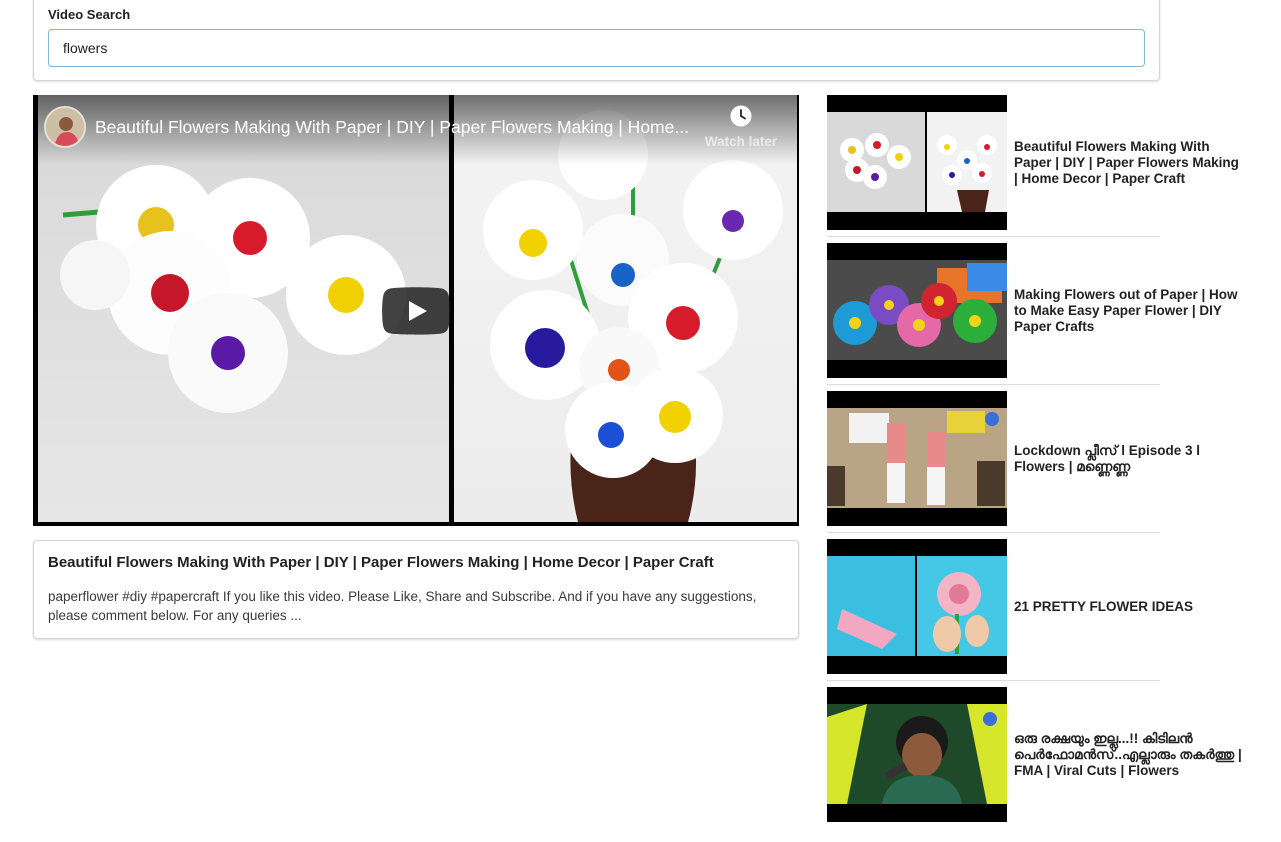  I want to click on search-input, so click(596, 48).